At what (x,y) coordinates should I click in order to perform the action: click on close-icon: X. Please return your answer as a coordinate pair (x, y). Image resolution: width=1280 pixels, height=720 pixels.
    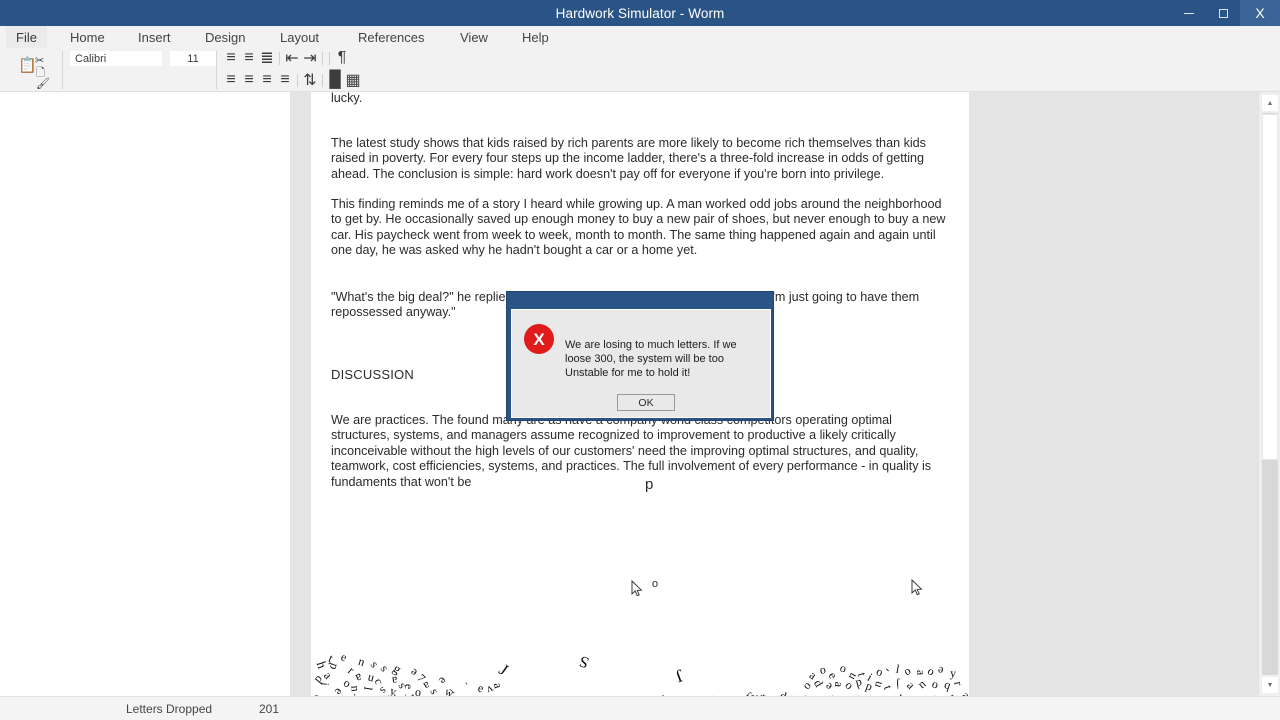
    Looking at the image, I should click on (1260, 13).